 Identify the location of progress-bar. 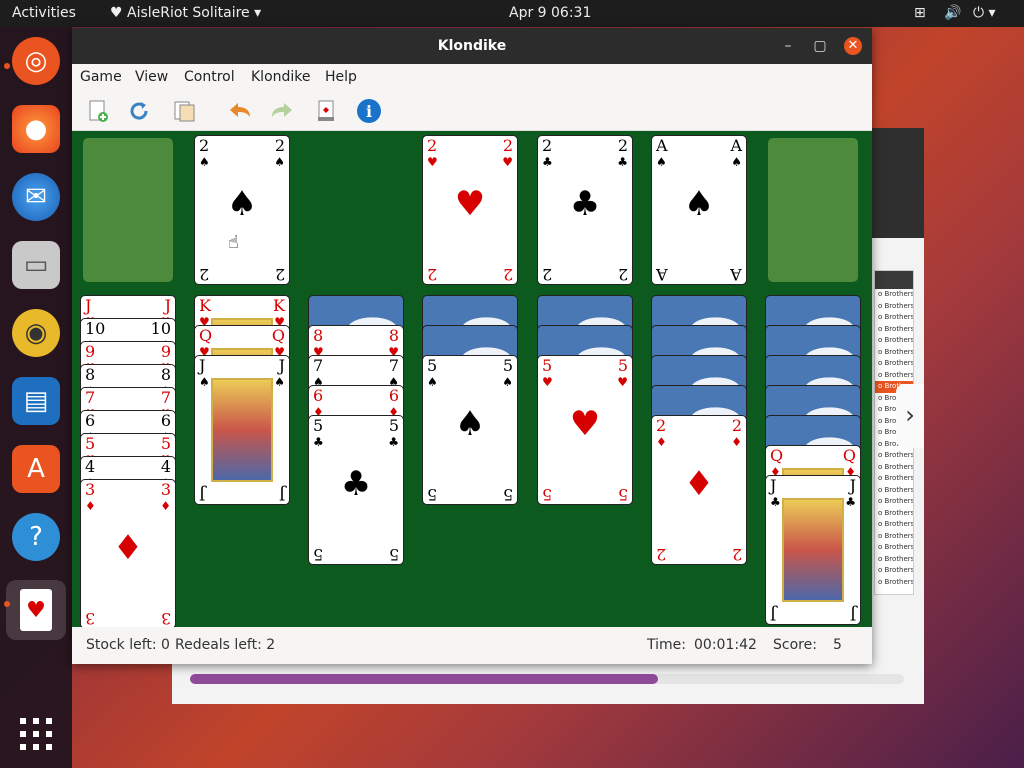
(424, 679).